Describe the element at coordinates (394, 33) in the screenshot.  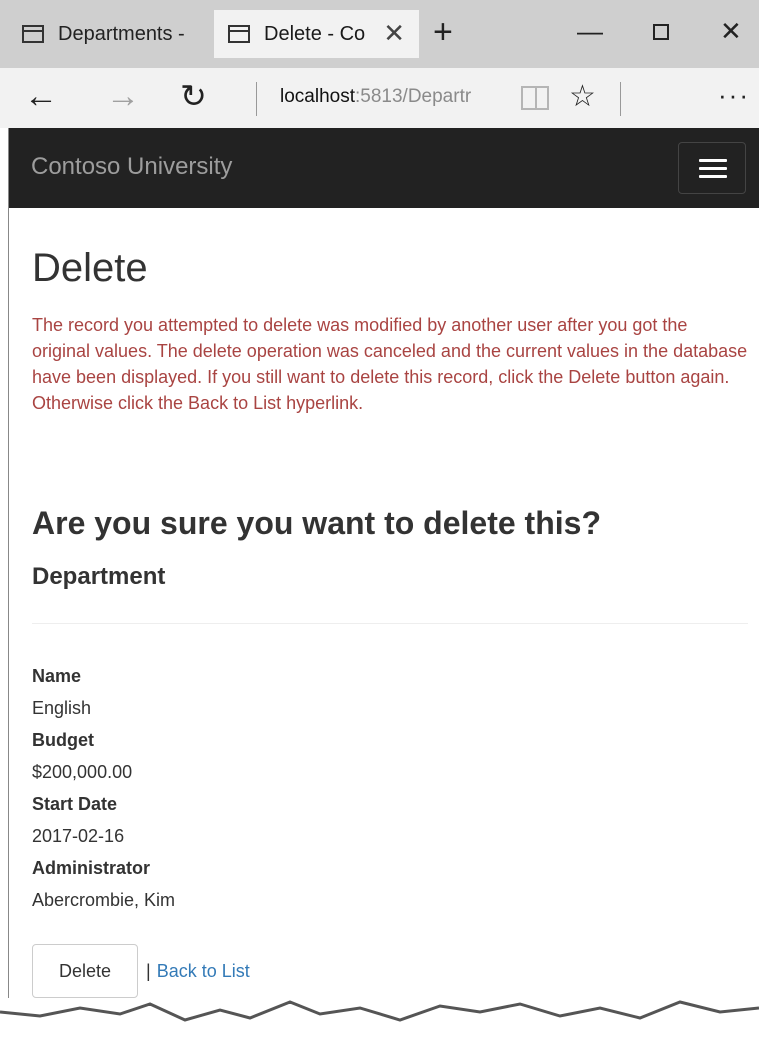
I see `tab-close-icon: ✕` at that location.